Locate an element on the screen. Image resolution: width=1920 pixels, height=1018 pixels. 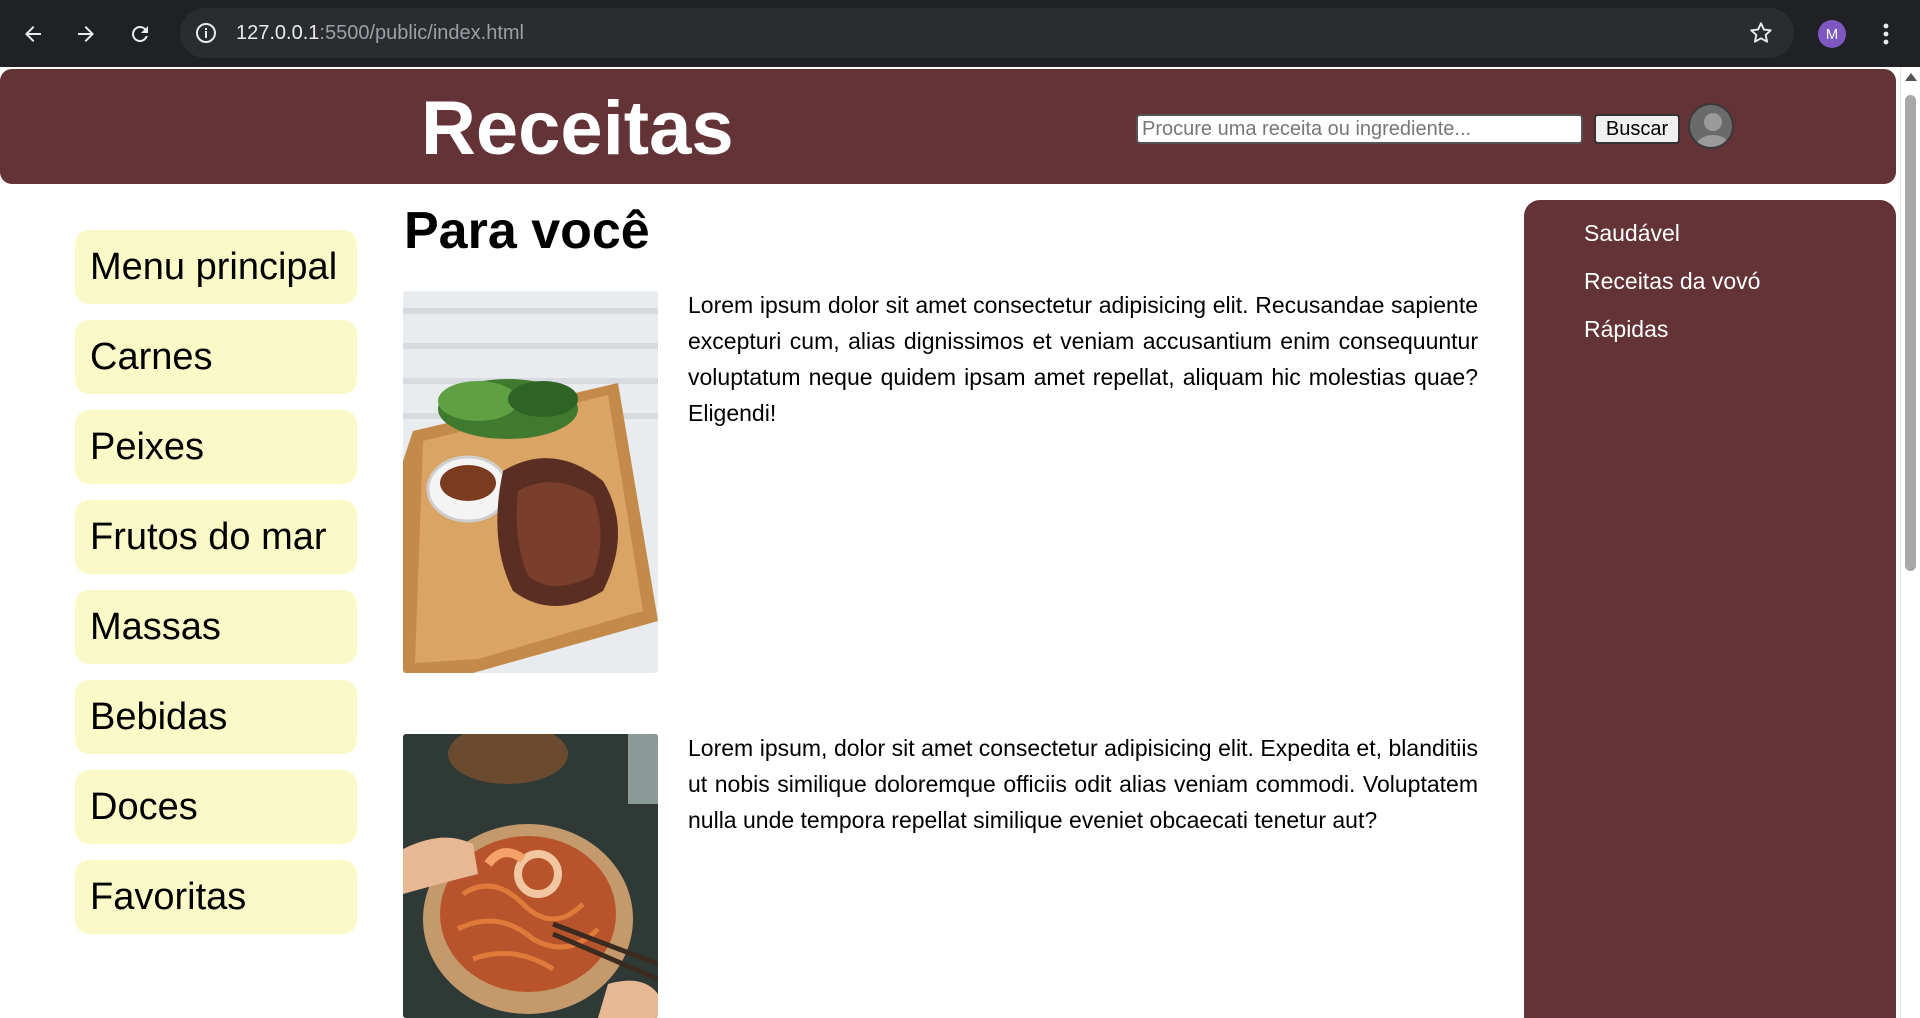
search-button: Buscar is located at coordinates (1637, 129).